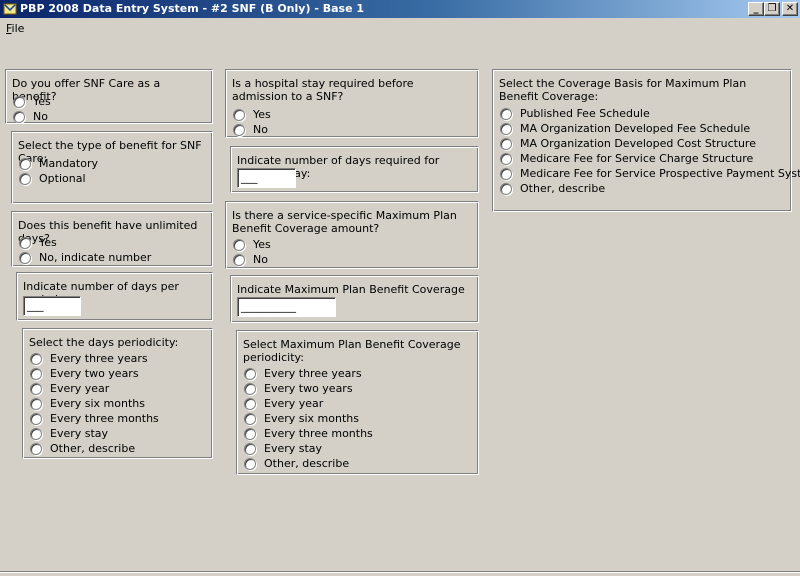 This screenshot has height=576, width=800. What do you see at coordinates (400, 572) in the screenshot?
I see `status-divider-highlight` at bounding box center [400, 572].